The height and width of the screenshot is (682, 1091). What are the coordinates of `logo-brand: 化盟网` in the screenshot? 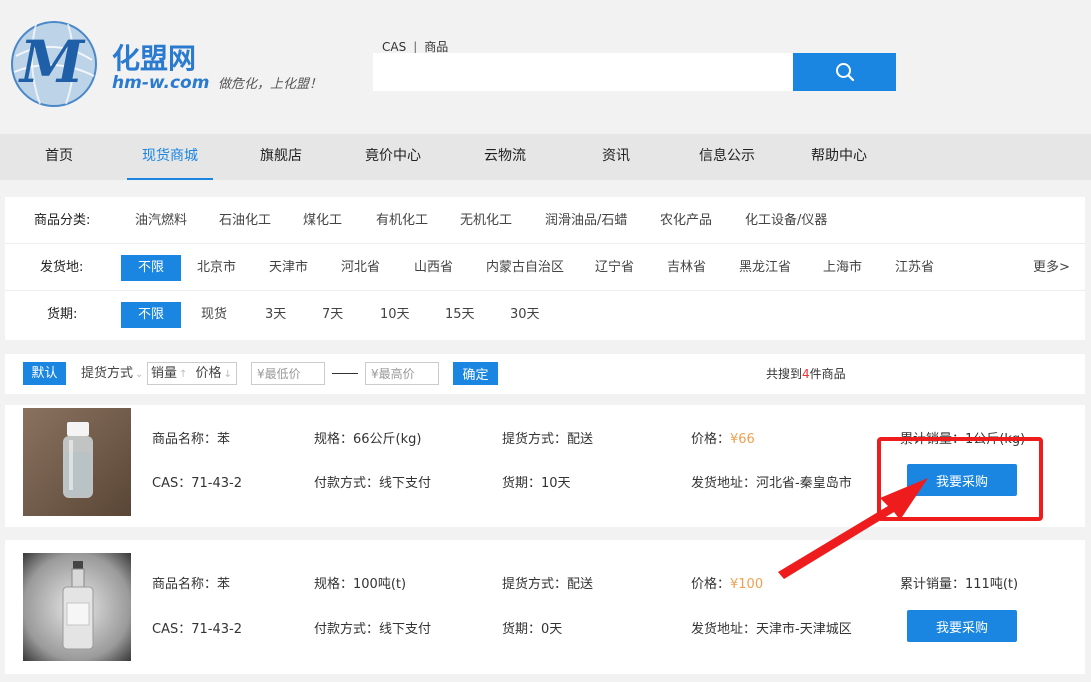 It's located at (154, 58).